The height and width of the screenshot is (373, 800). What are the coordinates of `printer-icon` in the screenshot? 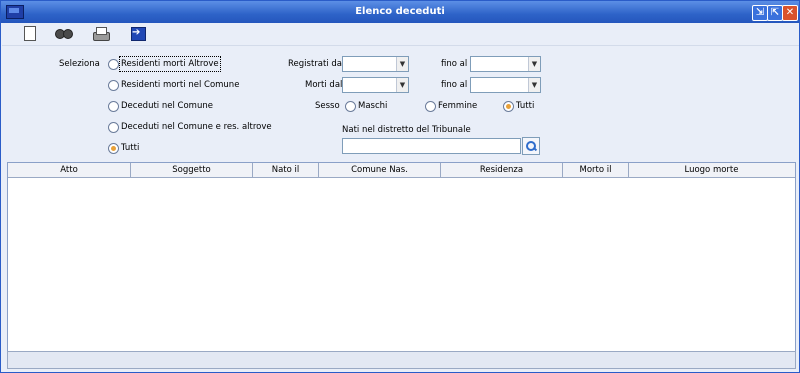 It's located at (101, 34).